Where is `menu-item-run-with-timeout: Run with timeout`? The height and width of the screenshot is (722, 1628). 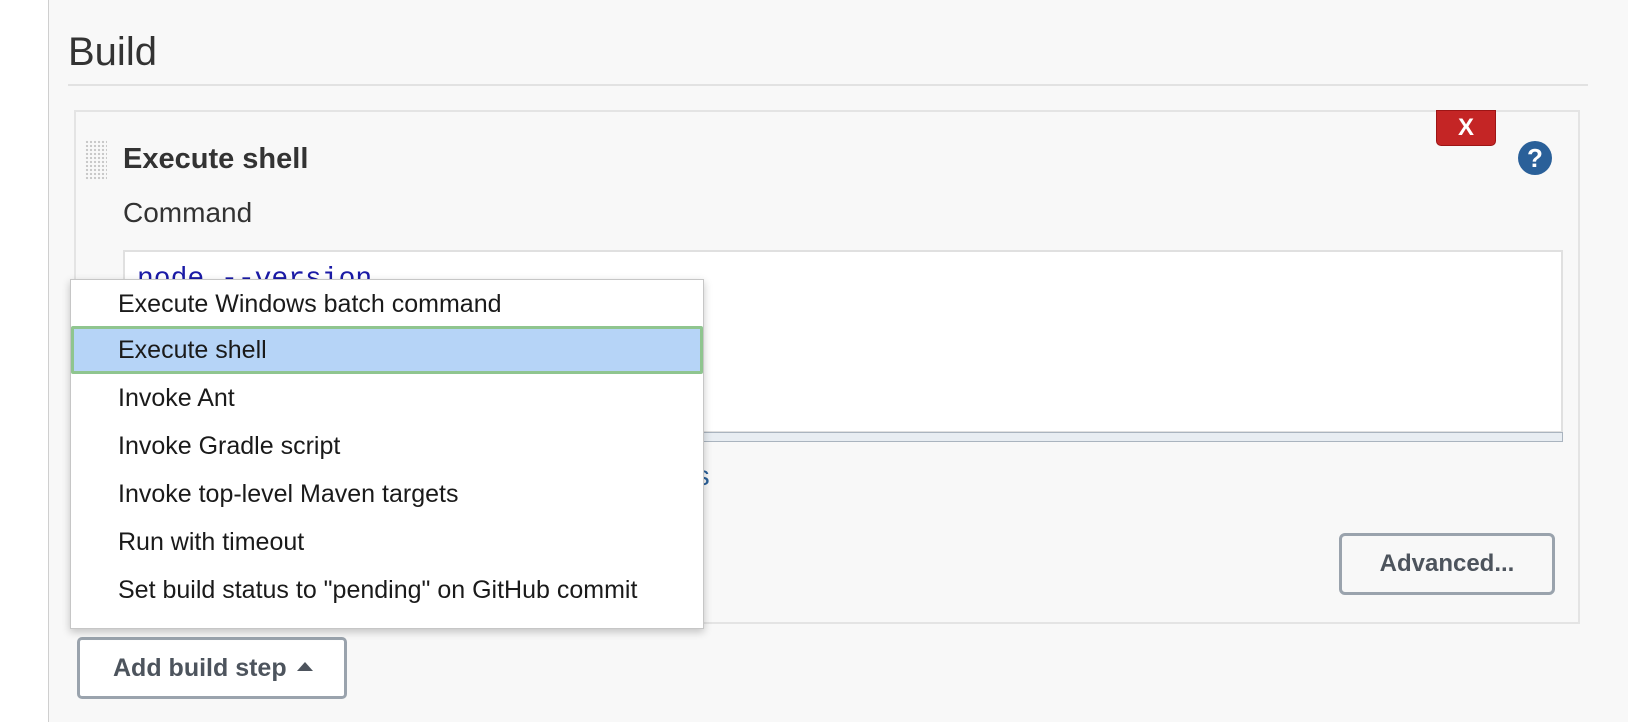 menu-item-run-with-timeout: Run with timeout is located at coordinates (387, 542).